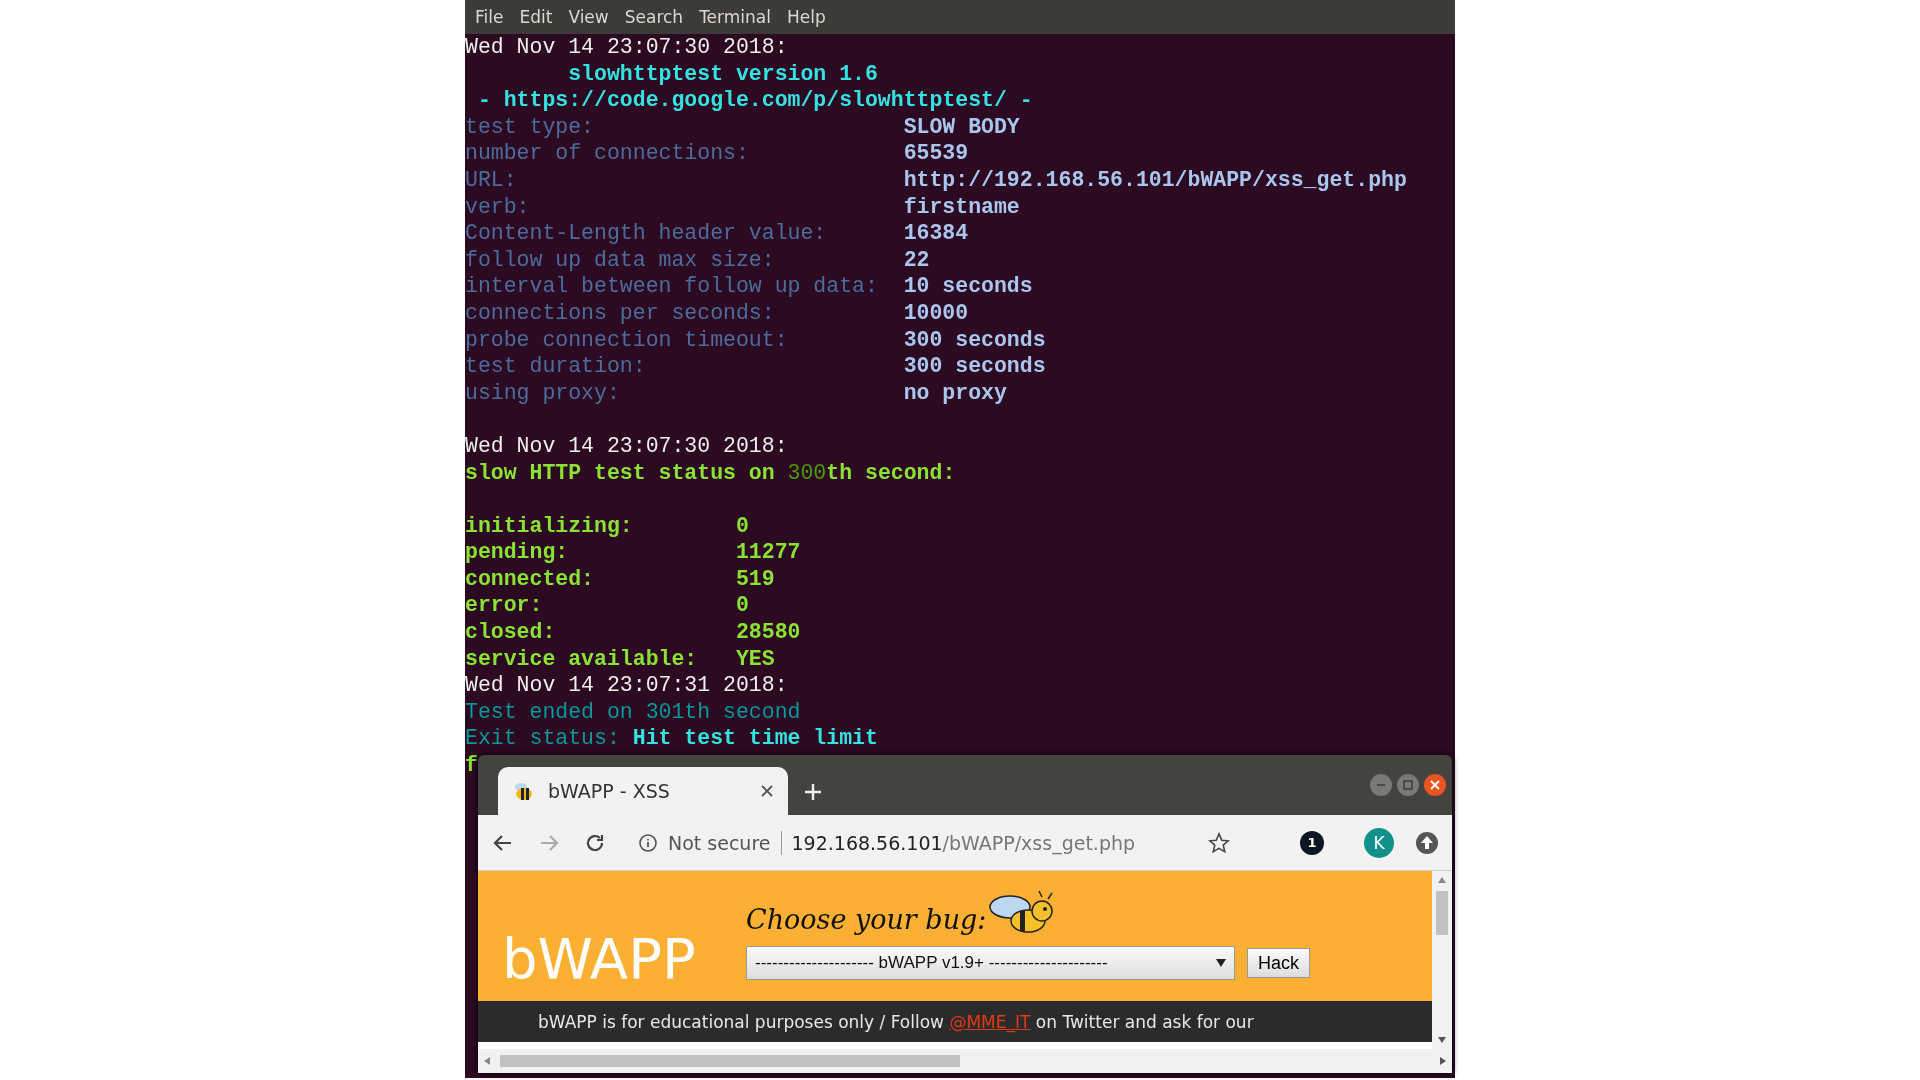 The height and width of the screenshot is (1080, 1920). I want to click on vertical-scrollbar, so click(1442, 960).